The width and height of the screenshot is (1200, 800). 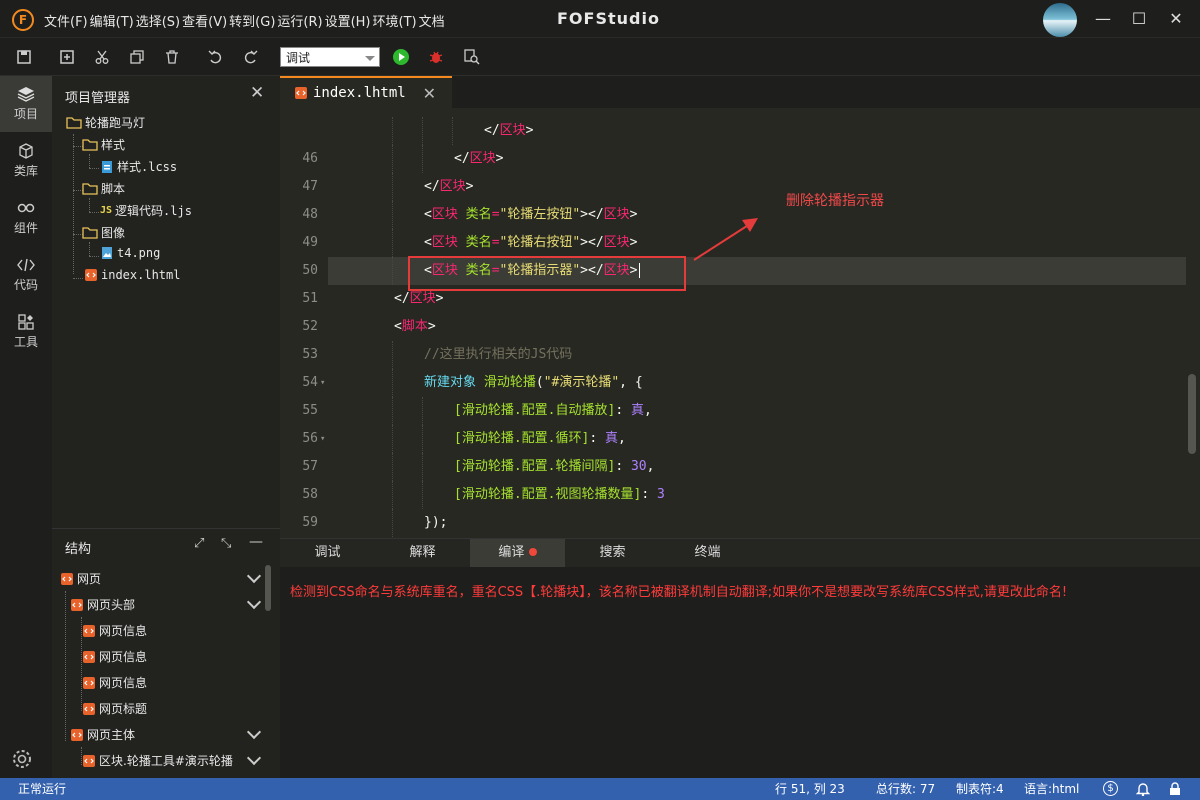 What do you see at coordinates (78, 549) in the screenshot?
I see `structure-title: 结构` at bounding box center [78, 549].